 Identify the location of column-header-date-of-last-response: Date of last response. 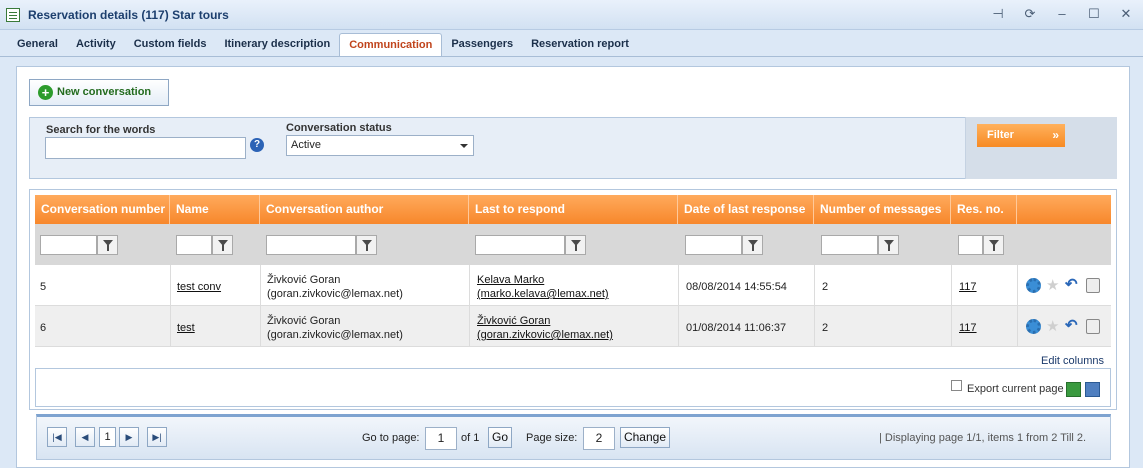
(746, 209).